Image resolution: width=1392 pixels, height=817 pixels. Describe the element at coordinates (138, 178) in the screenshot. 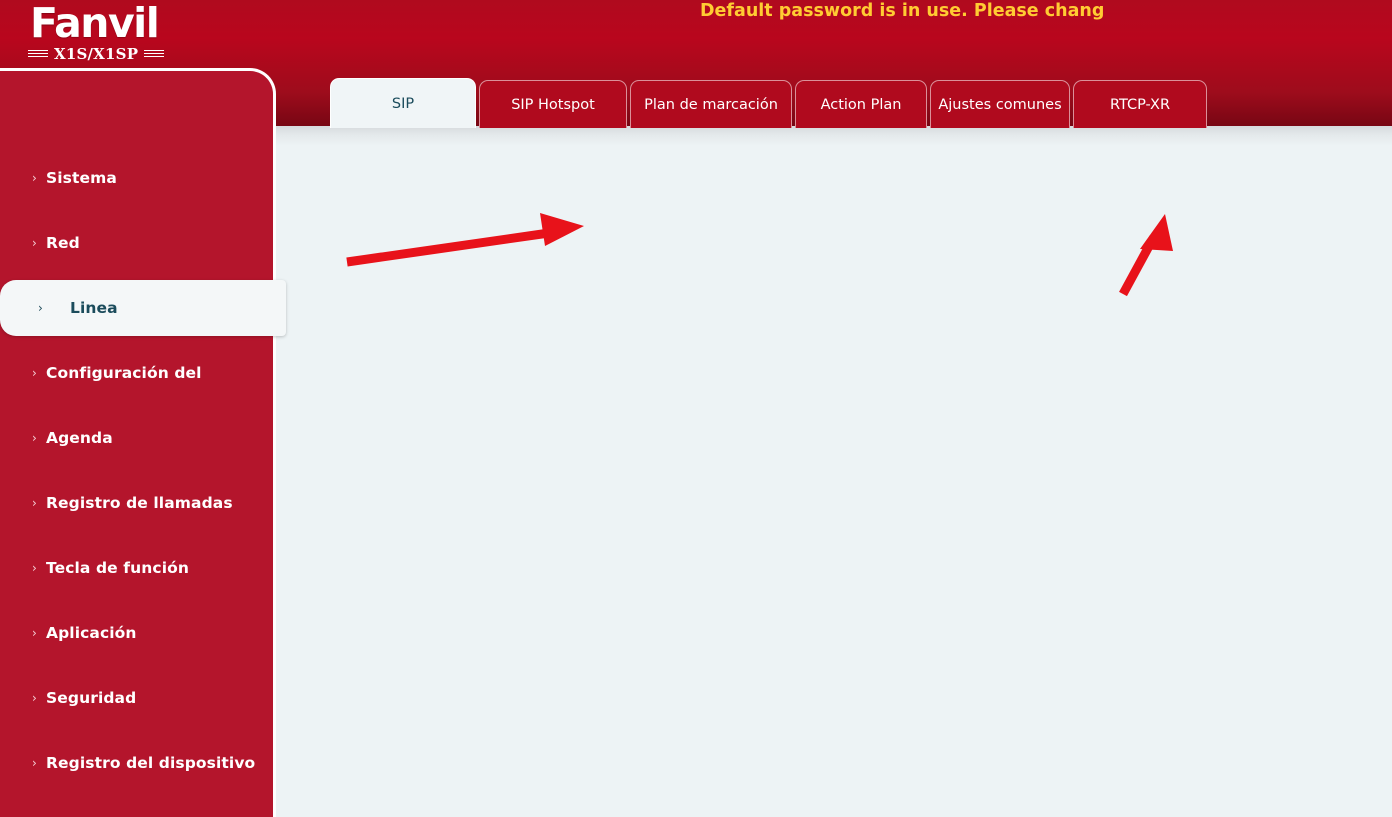

I see `sidebar-item-sistema: › Sistema` at that location.